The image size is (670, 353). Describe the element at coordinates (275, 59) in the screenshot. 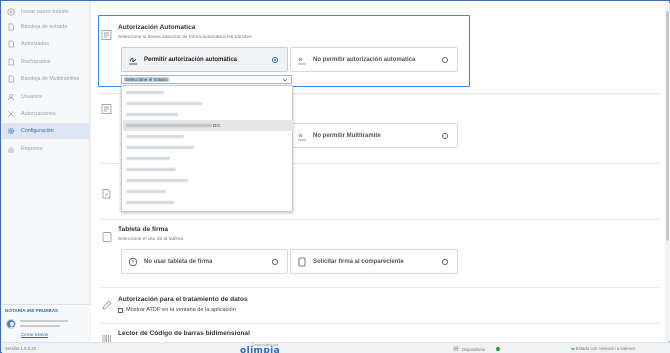

I see `allow-auto-auth-radio` at that location.